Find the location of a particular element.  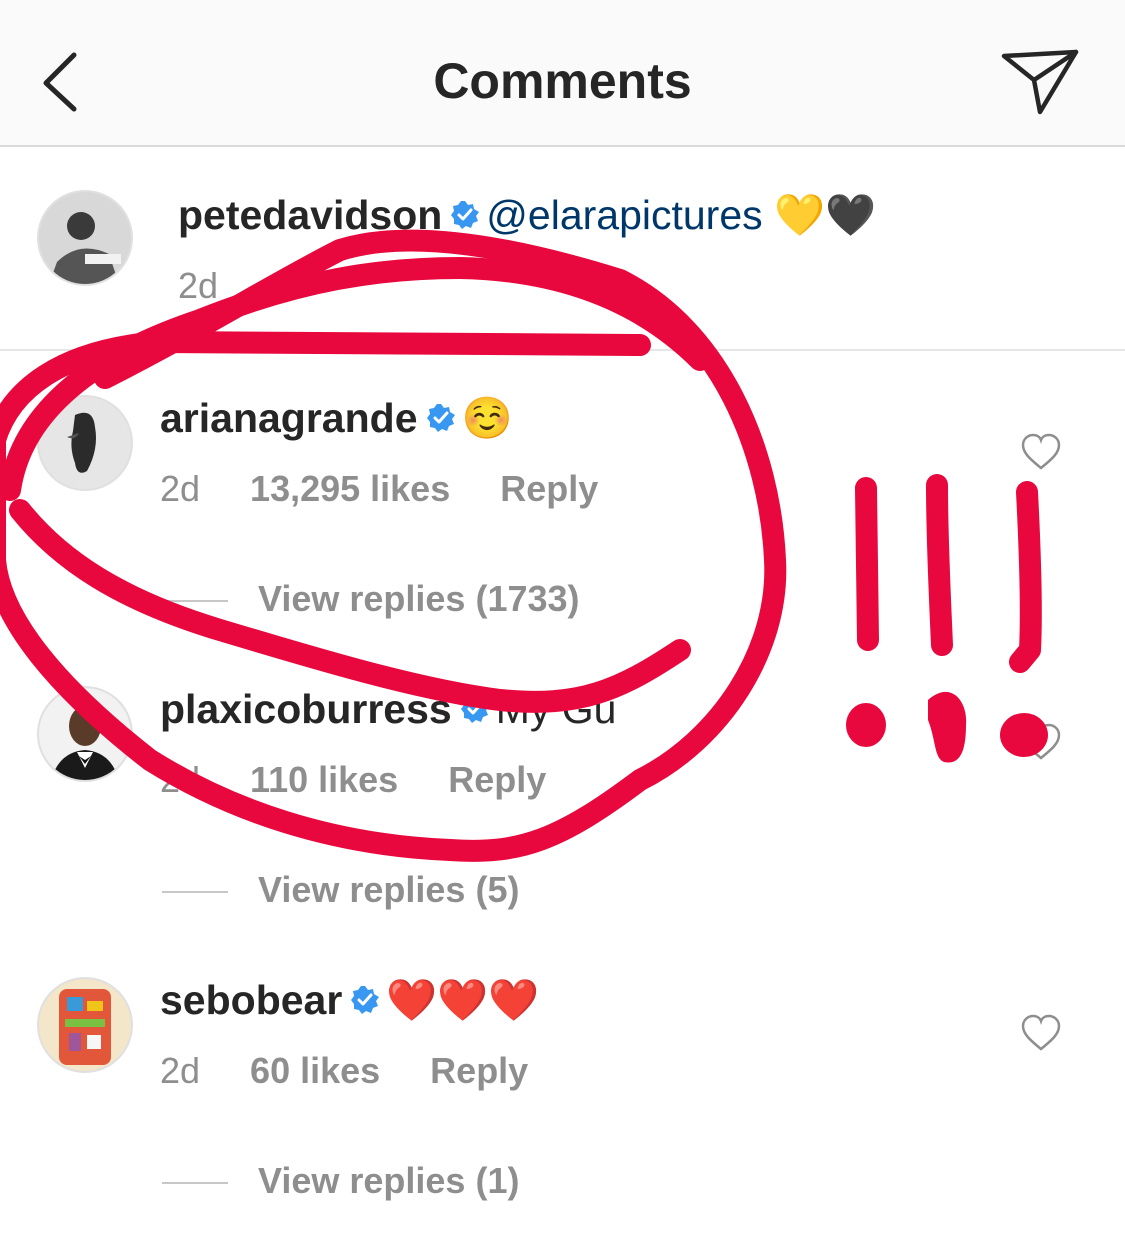

share-button is located at coordinates (1041, 82).